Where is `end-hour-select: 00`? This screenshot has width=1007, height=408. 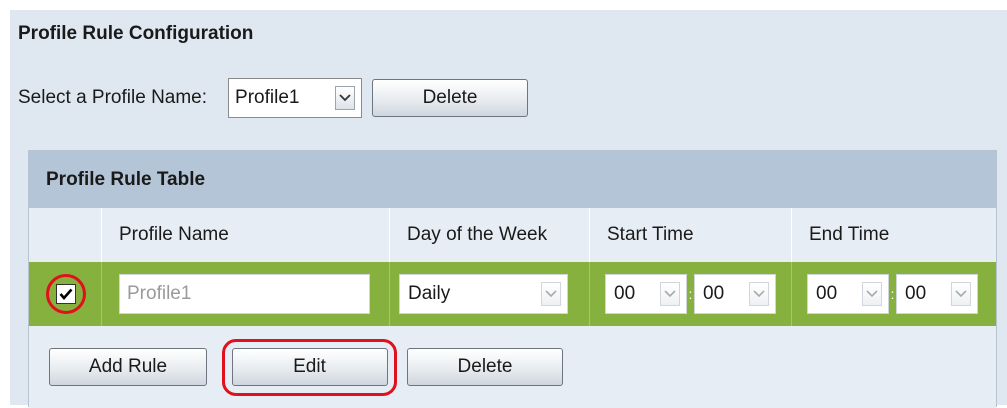 end-hour-select: 00 is located at coordinates (848, 294).